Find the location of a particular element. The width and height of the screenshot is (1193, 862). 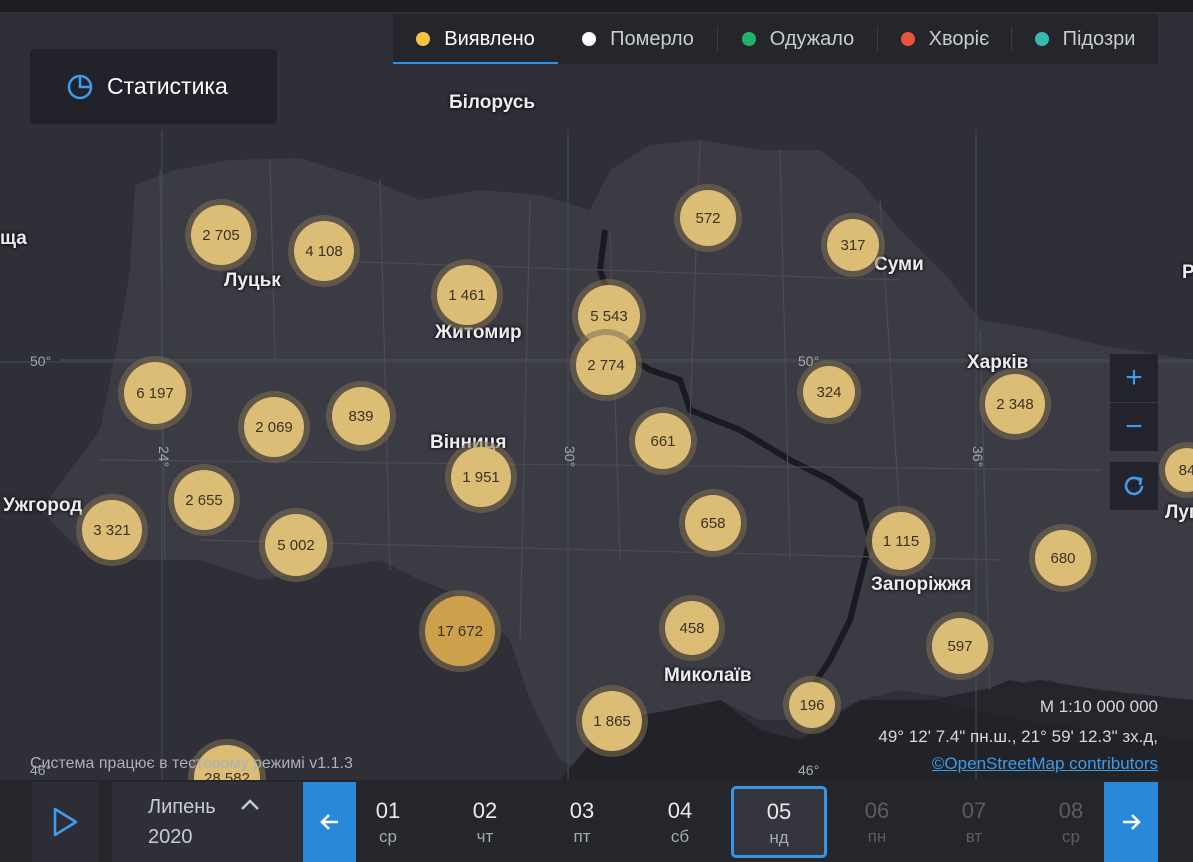

tab-detected: Виявлено is located at coordinates (475, 39).